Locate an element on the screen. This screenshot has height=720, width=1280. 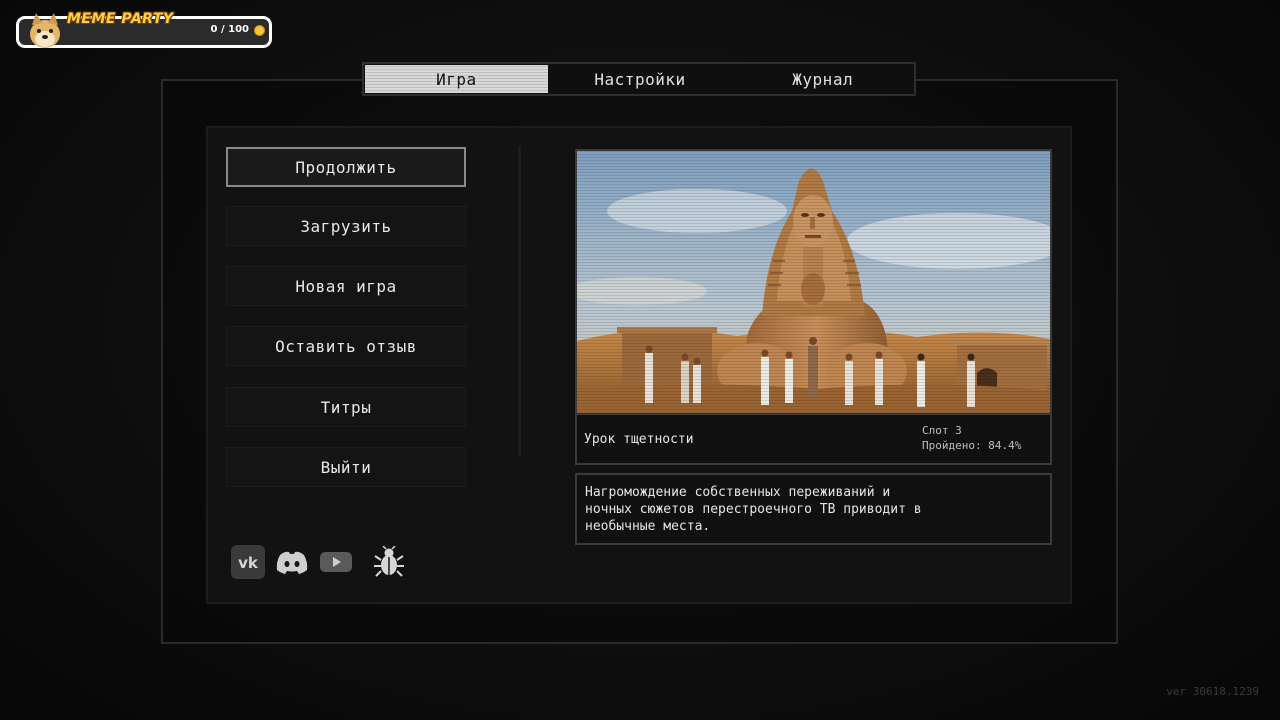
panel-divider is located at coordinates (519, 301).